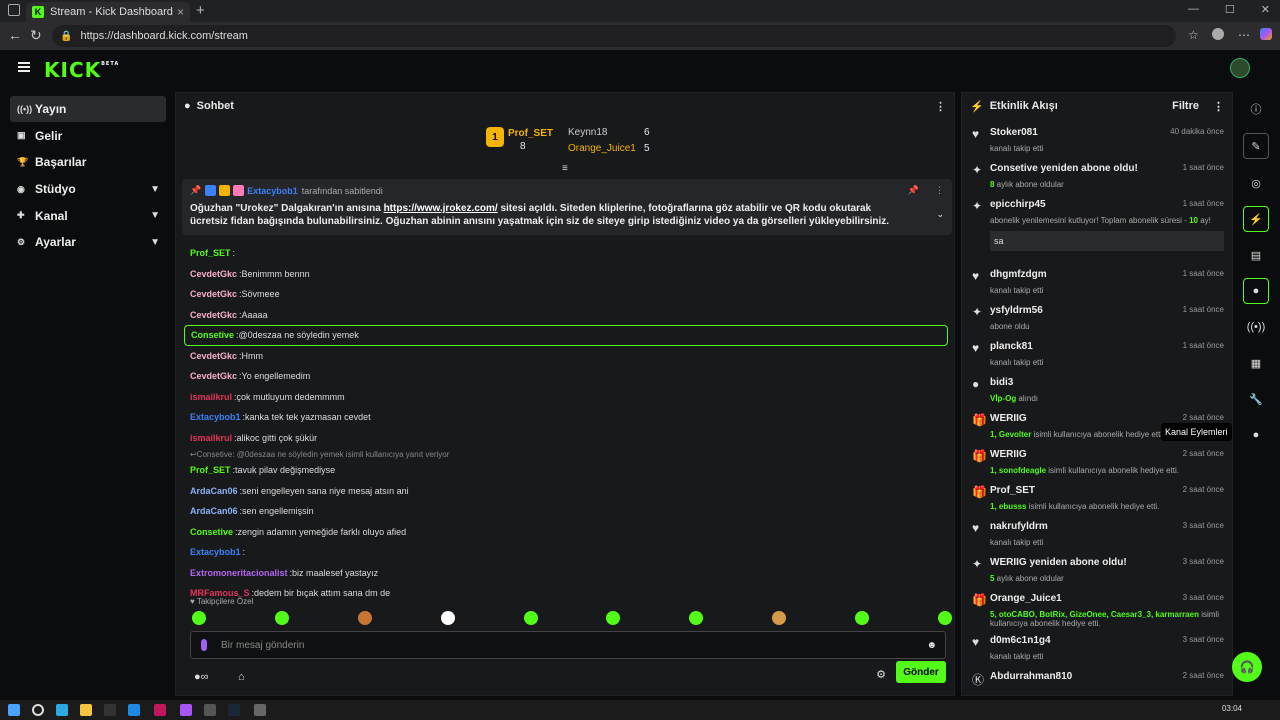  I want to click on camera-icon: ◎, so click(1256, 183).